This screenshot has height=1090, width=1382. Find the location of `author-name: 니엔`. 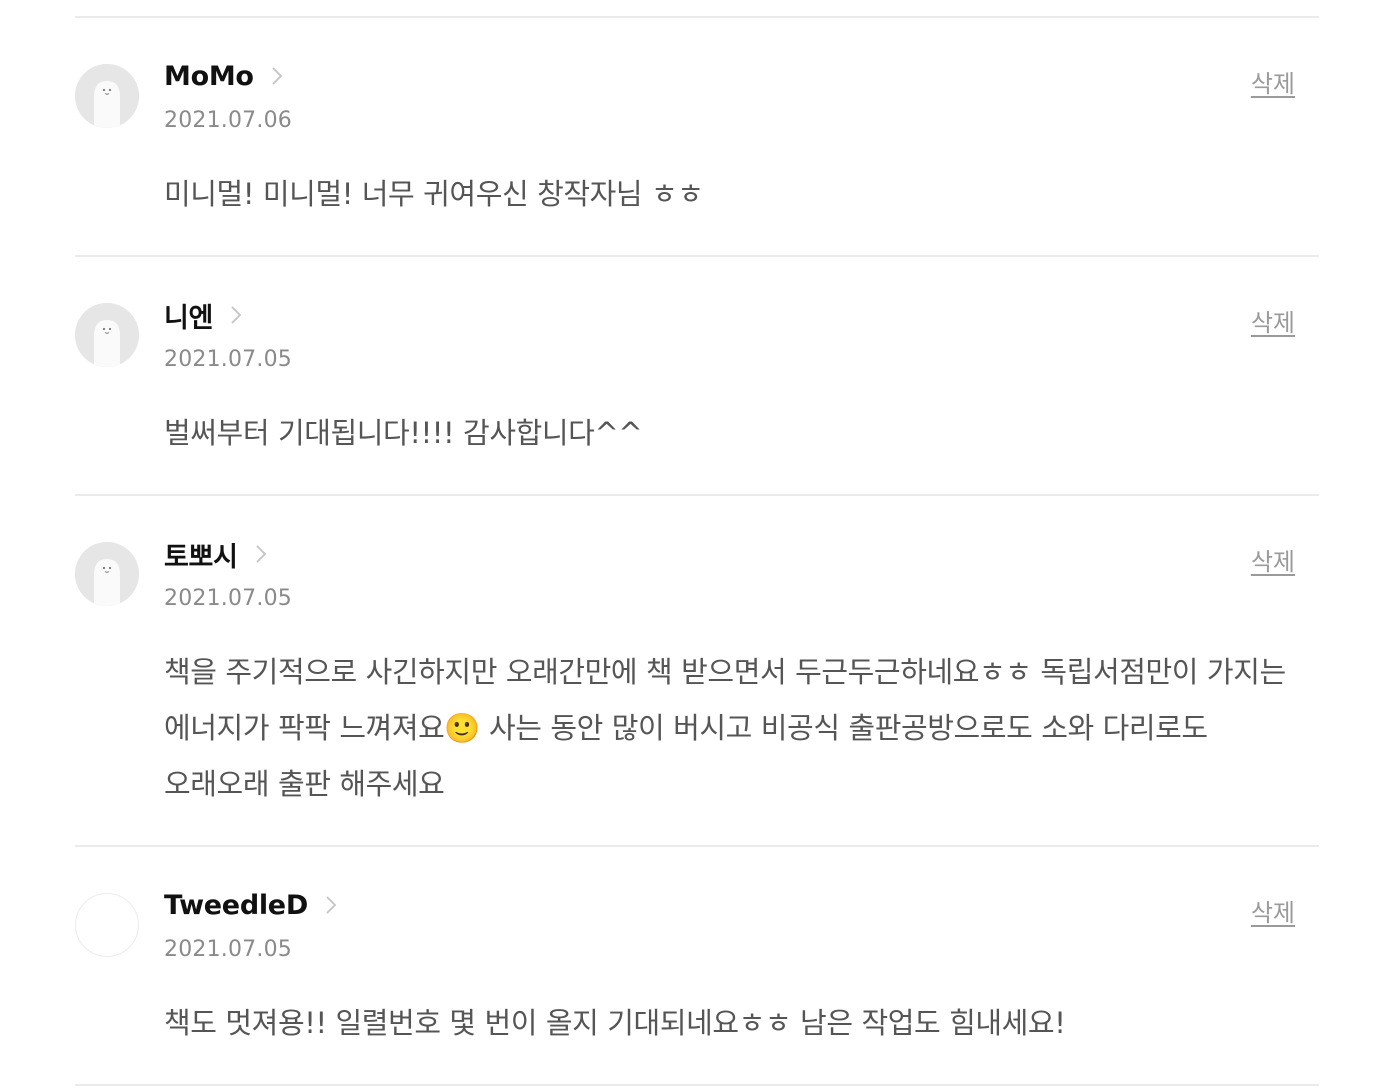

author-name: 니엔 is located at coordinates (189, 318).